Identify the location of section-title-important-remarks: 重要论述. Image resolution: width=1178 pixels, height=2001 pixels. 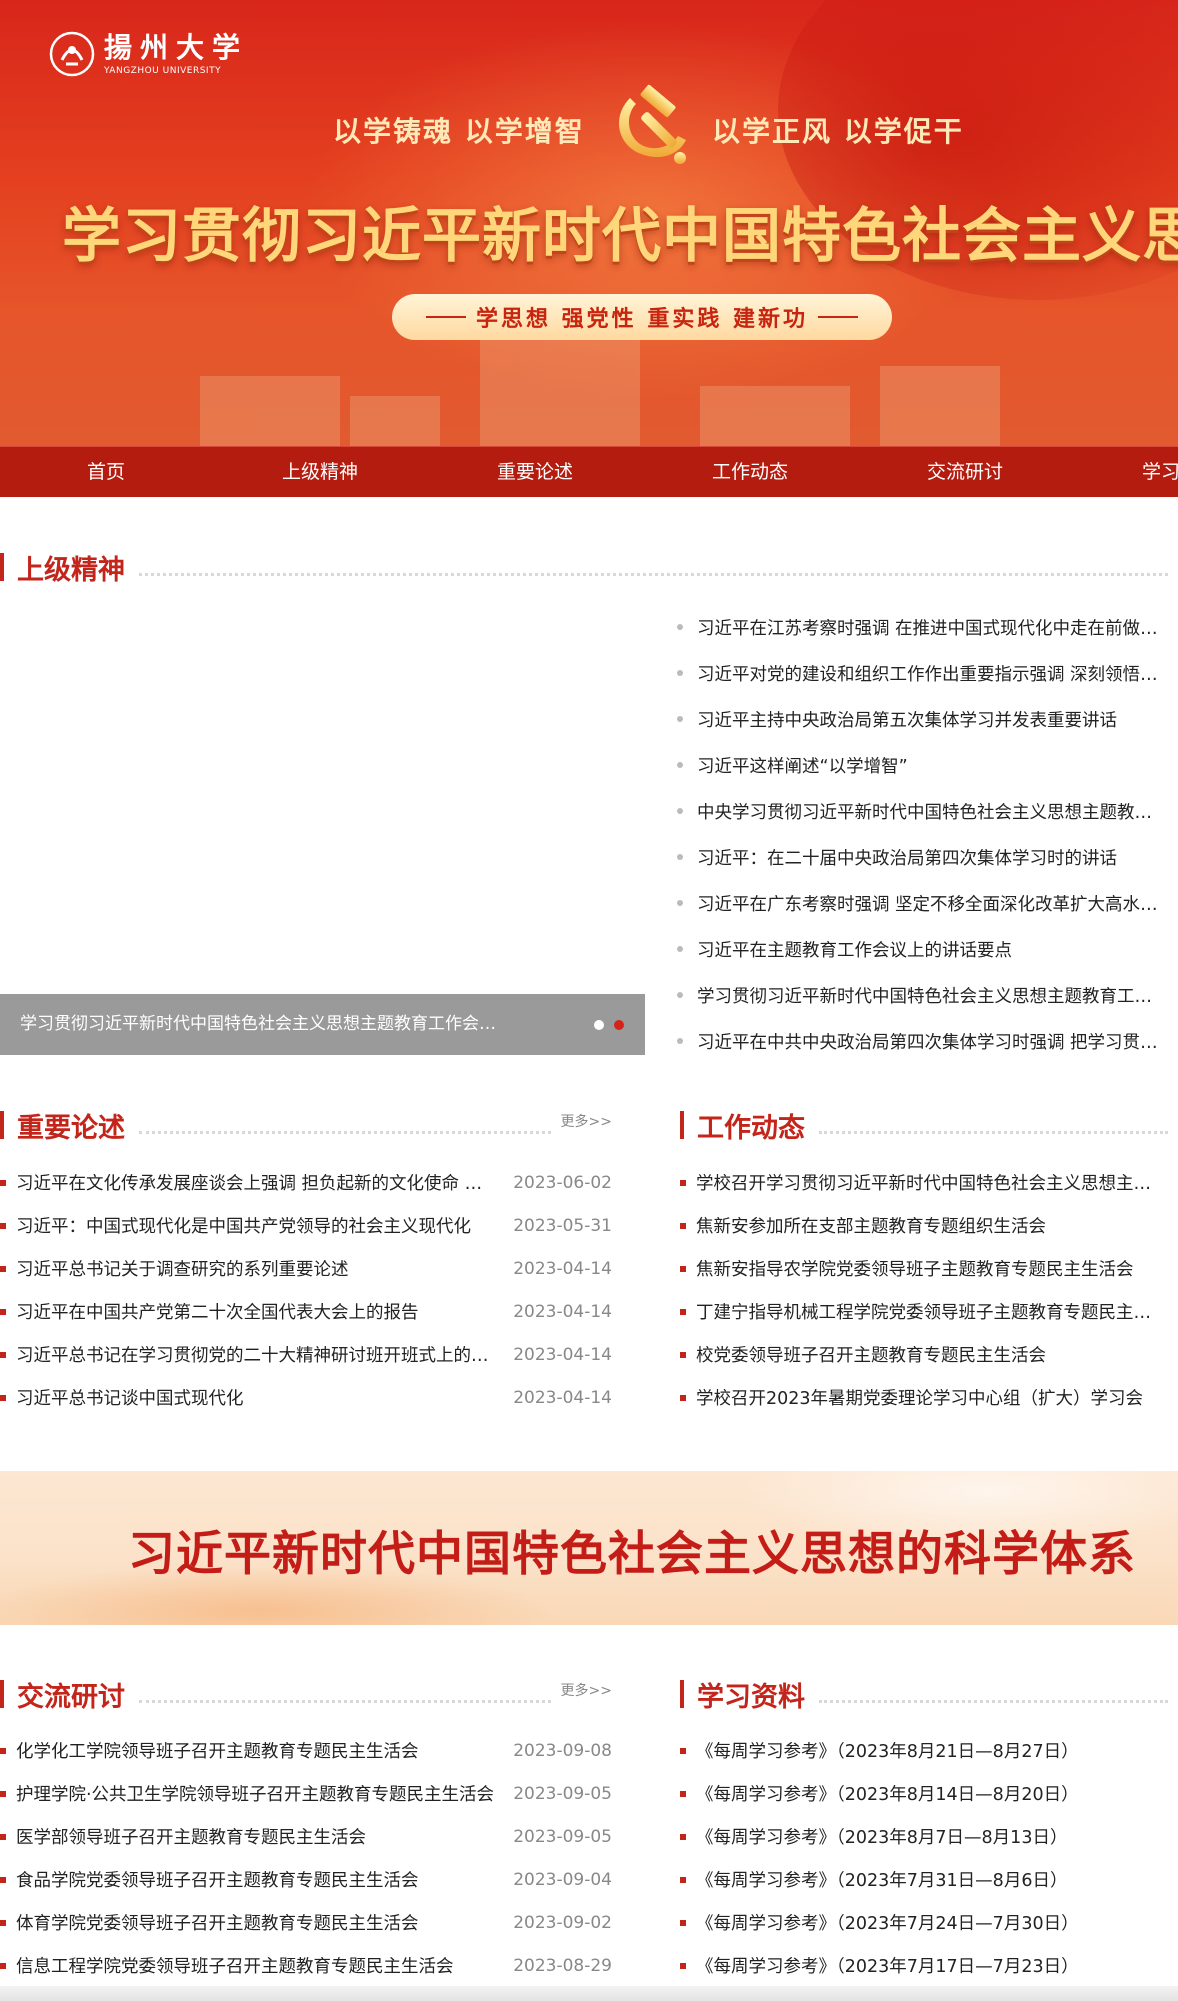
(71, 1125).